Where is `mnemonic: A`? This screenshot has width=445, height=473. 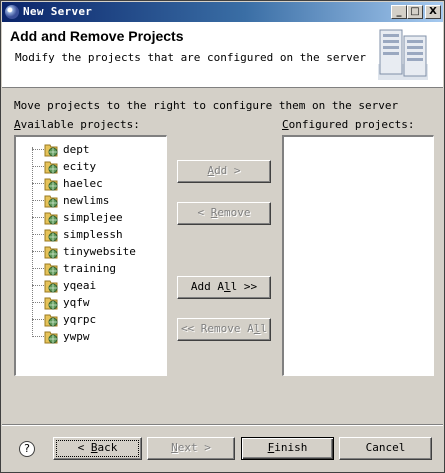 mnemonic: A is located at coordinates (17, 124).